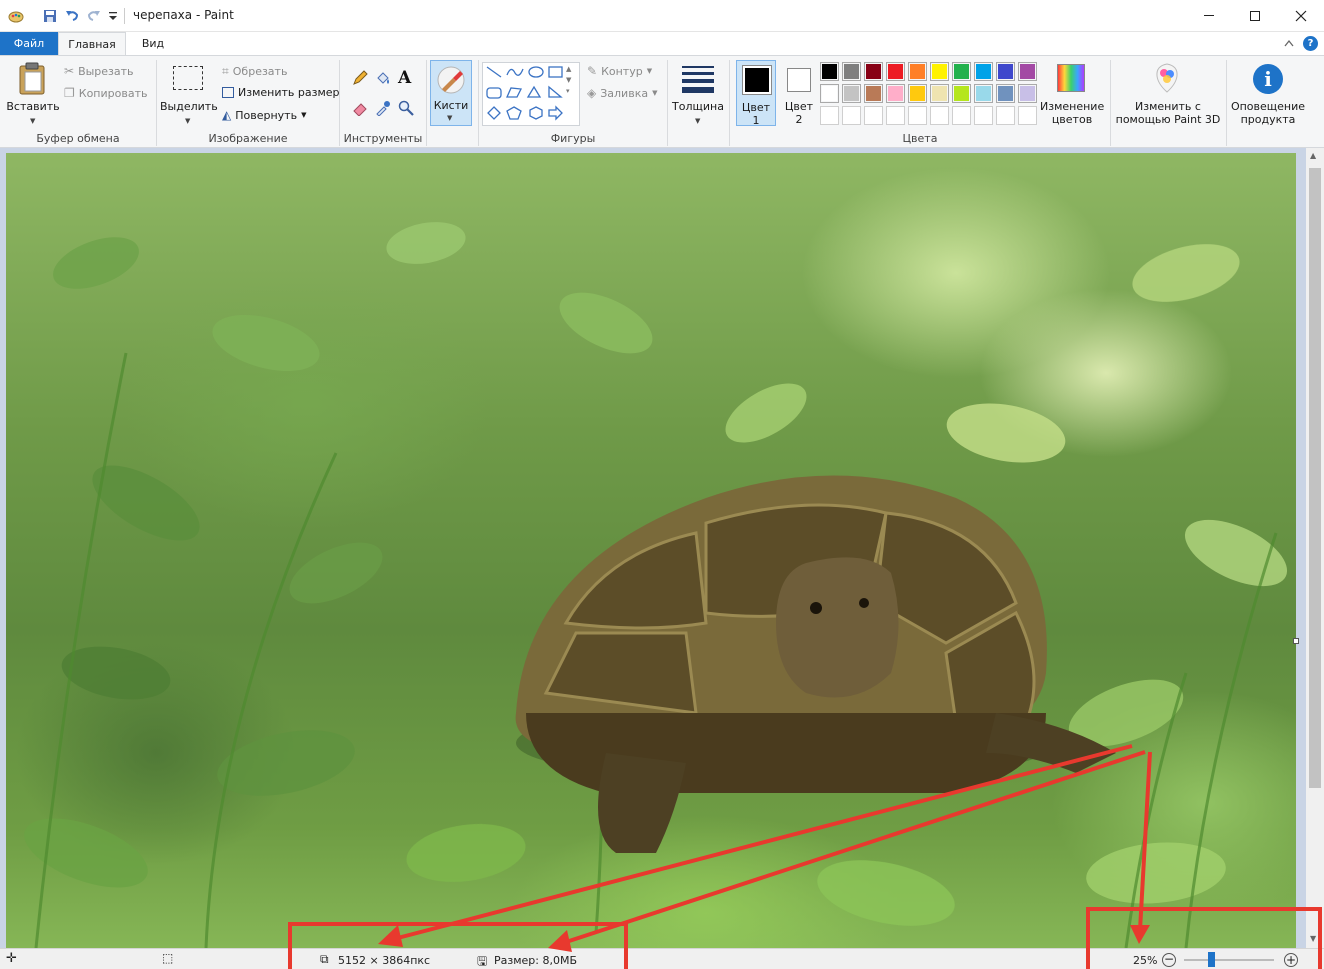 The height and width of the screenshot is (969, 1324). Describe the element at coordinates (622, 93) in the screenshot. I see `fill-button: ◈ Заливка ▼` at that location.